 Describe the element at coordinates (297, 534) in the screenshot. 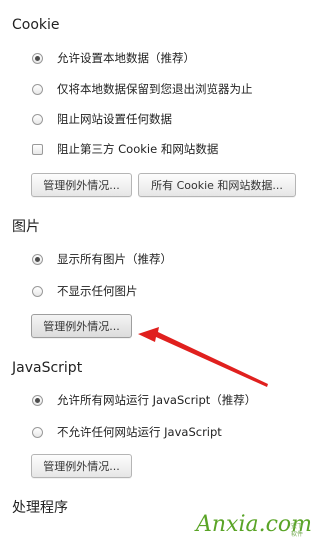

I see `watermark-small-text-2: 软件` at that location.